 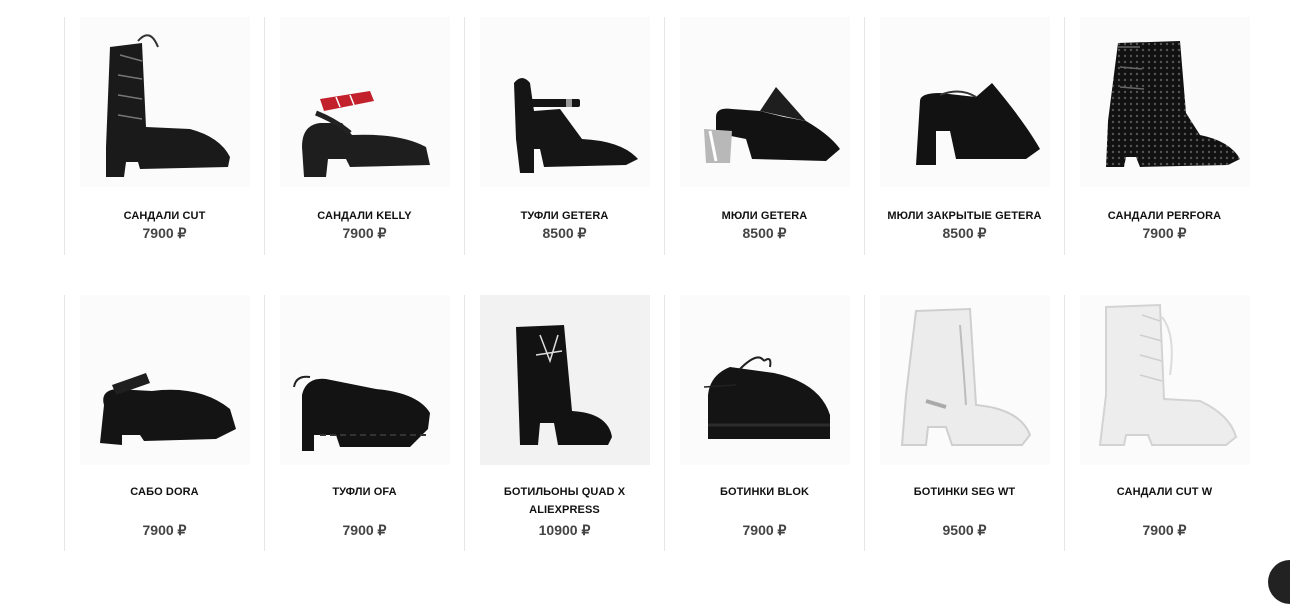 What do you see at coordinates (764, 216) in the screenshot?
I see `product-name: МЮЛИ GETERA` at bounding box center [764, 216].